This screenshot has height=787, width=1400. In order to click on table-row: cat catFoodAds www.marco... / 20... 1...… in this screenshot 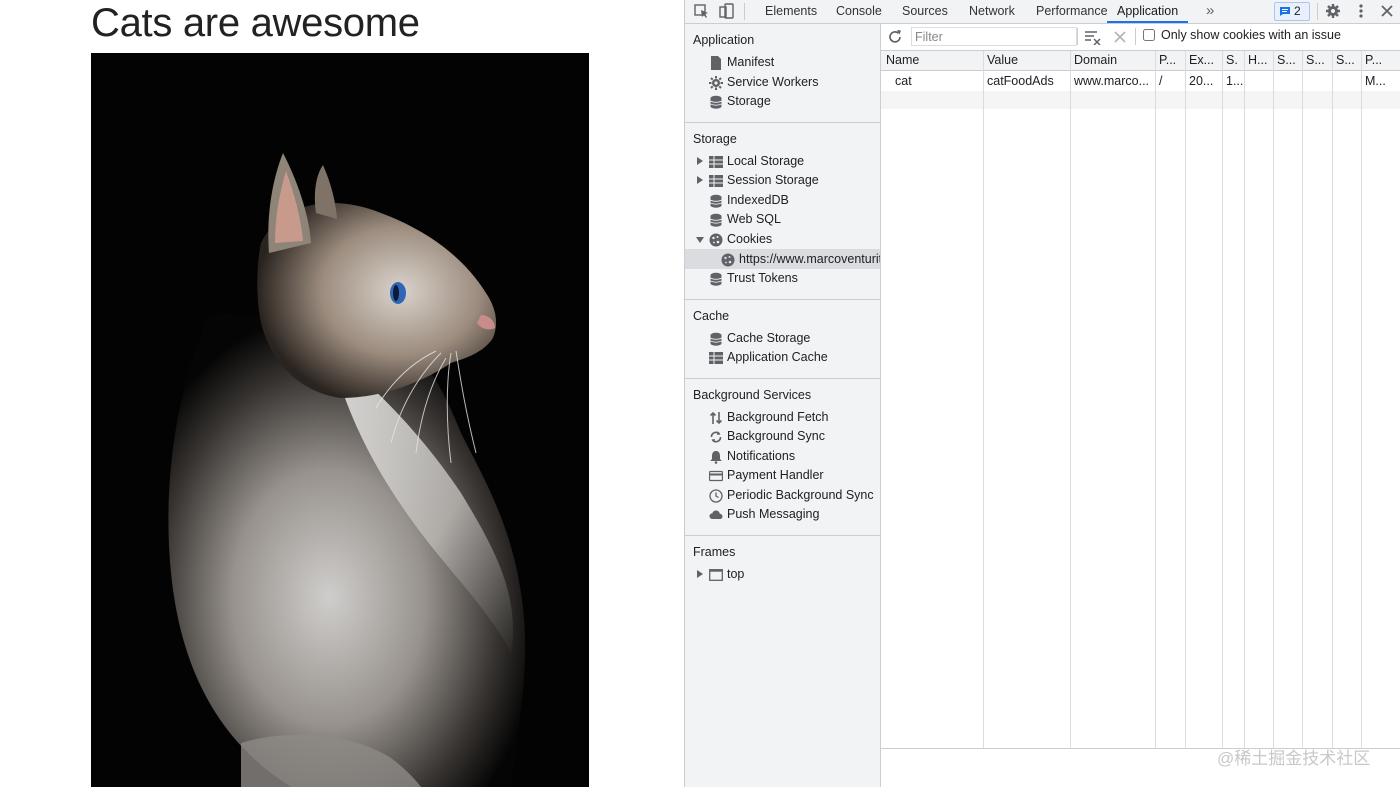, I will do `click(1140, 81)`.